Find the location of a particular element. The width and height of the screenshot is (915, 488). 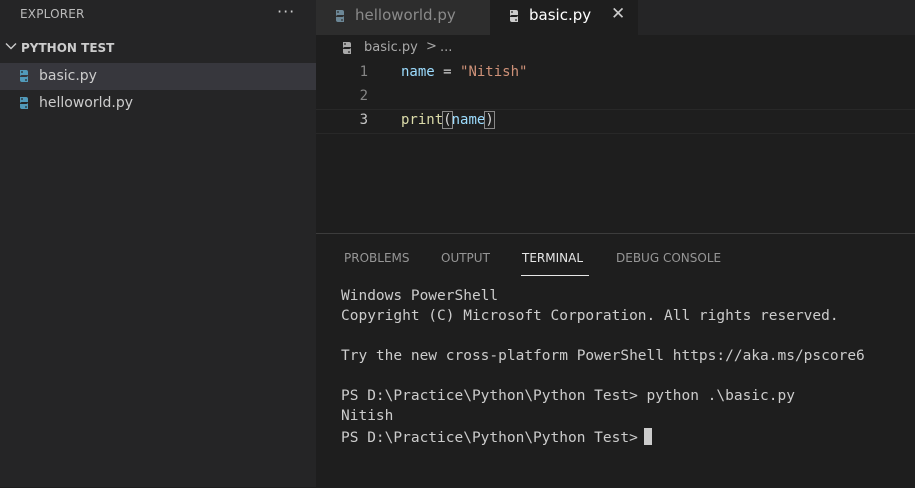

terminal-line: Nitish is located at coordinates (367, 416).